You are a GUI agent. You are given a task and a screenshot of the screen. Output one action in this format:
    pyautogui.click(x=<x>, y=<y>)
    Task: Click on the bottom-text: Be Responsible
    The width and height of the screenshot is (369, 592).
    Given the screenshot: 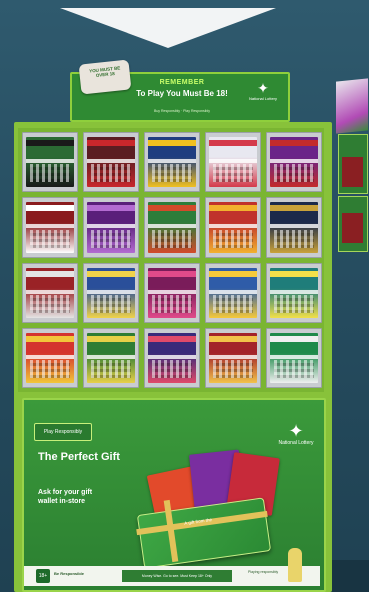 What is the action you would take?
    pyautogui.click(x=69, y=573)
    